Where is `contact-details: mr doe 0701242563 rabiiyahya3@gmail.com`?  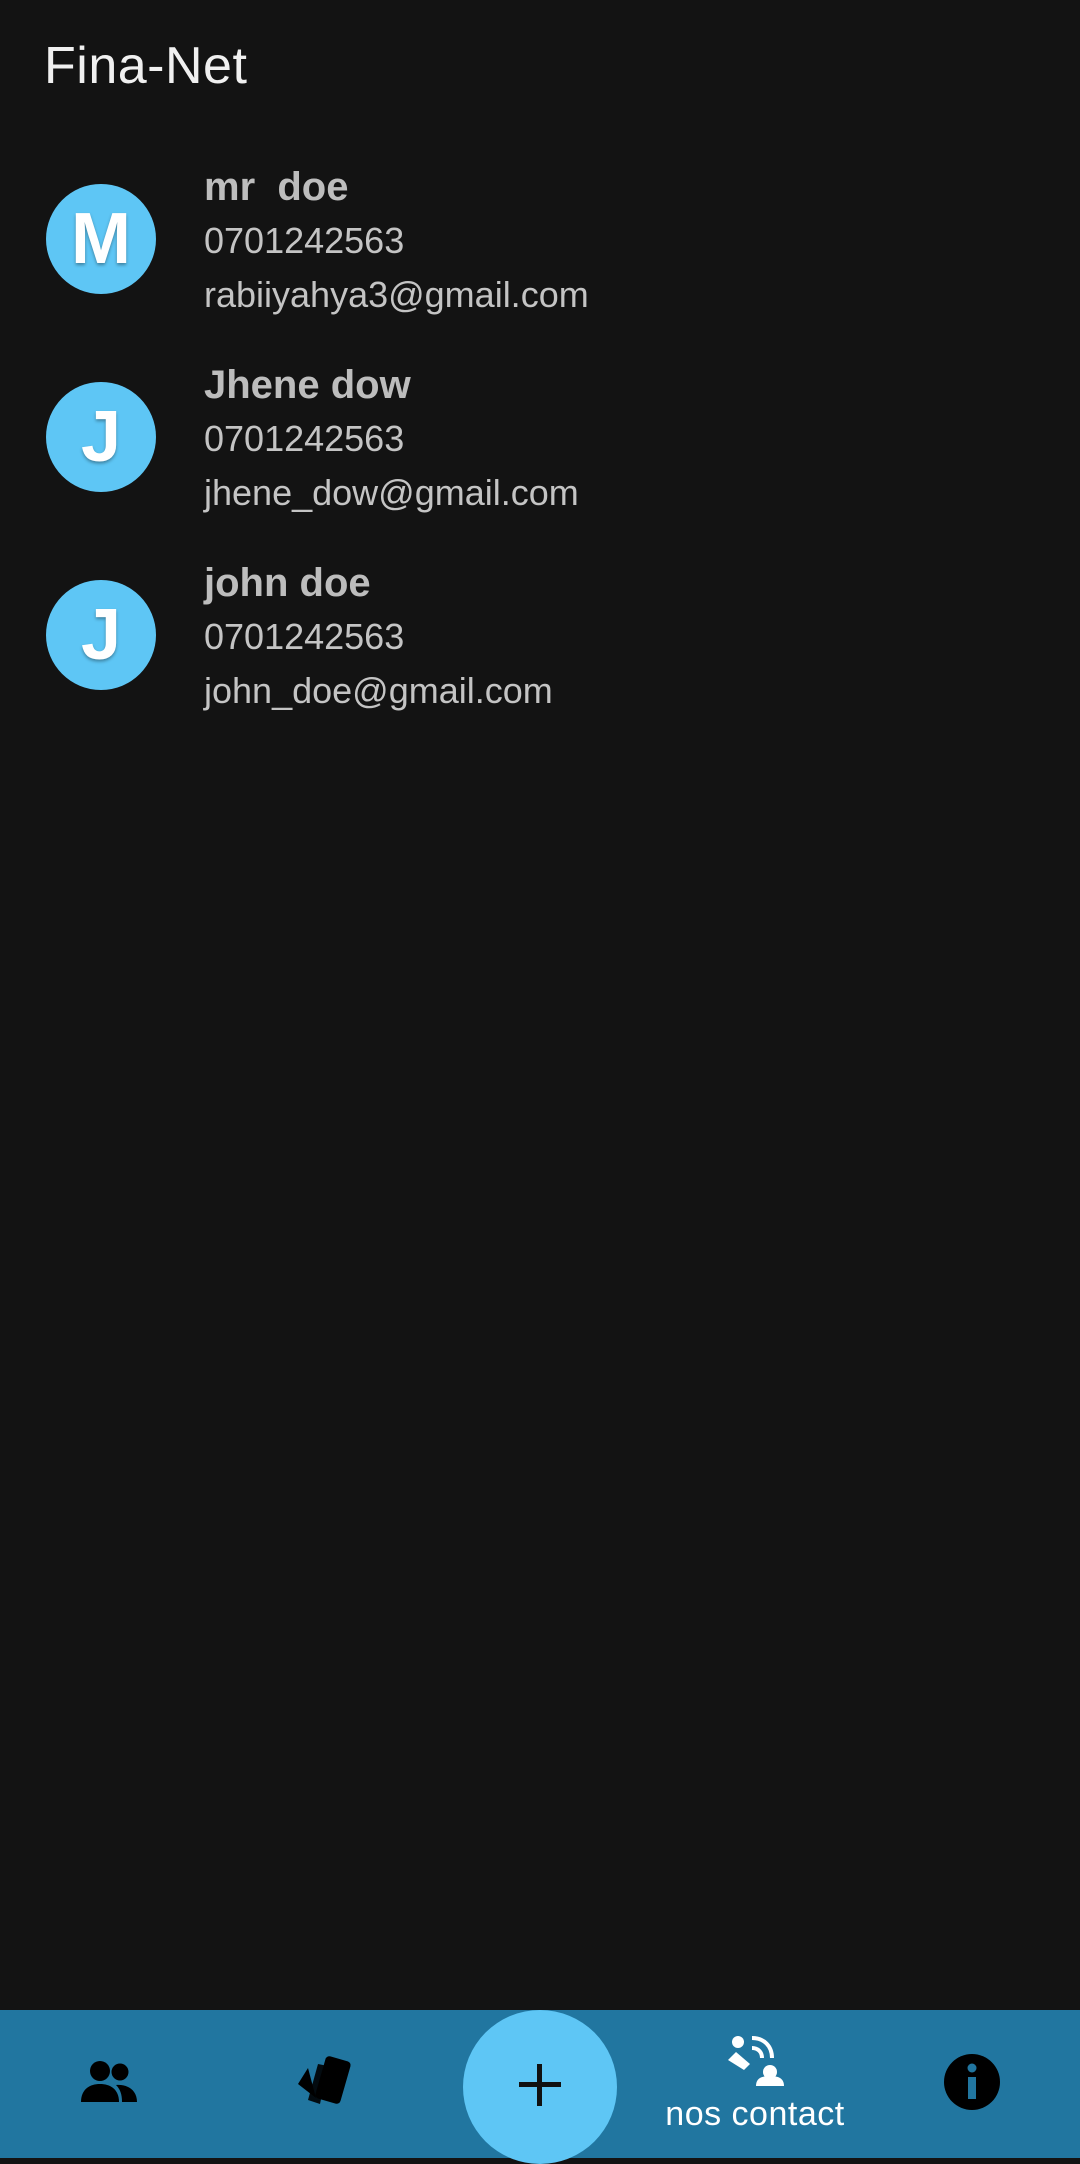
contact-details: mr doe 0701242563 rabiiyahya3@gmail.com is located at coordinates (396, 241).